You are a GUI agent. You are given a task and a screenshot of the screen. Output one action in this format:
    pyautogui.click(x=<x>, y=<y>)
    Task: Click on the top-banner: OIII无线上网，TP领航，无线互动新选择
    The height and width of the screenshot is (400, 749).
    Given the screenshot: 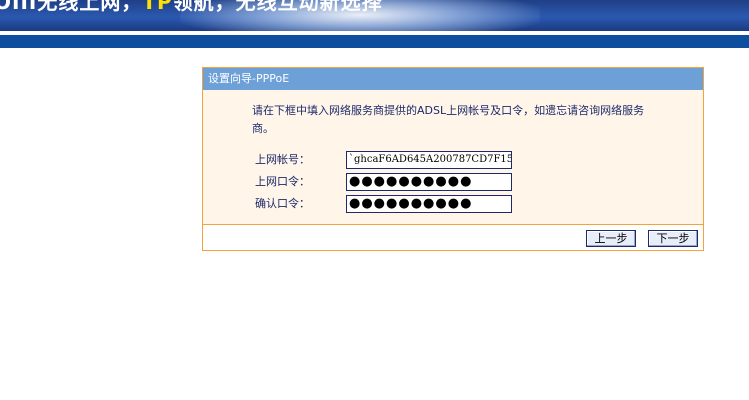 What is the action you would take?
    pyautogui.click(x=374, y=15)
    